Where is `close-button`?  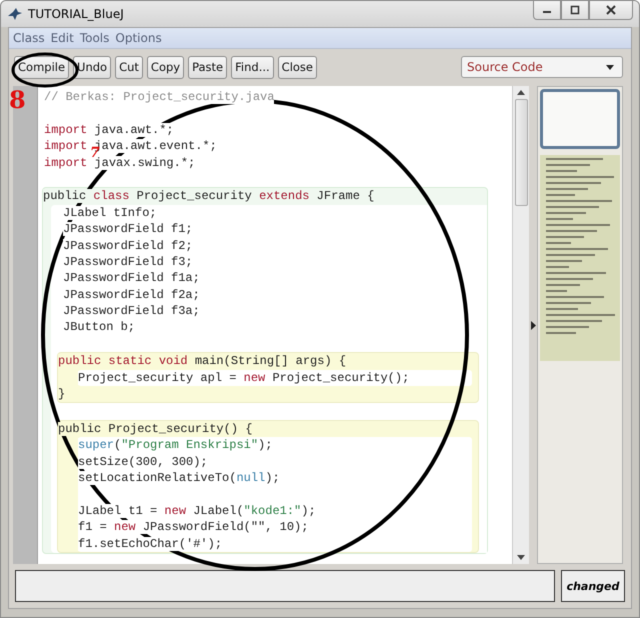
close-button is located at coordinates (611, 10).